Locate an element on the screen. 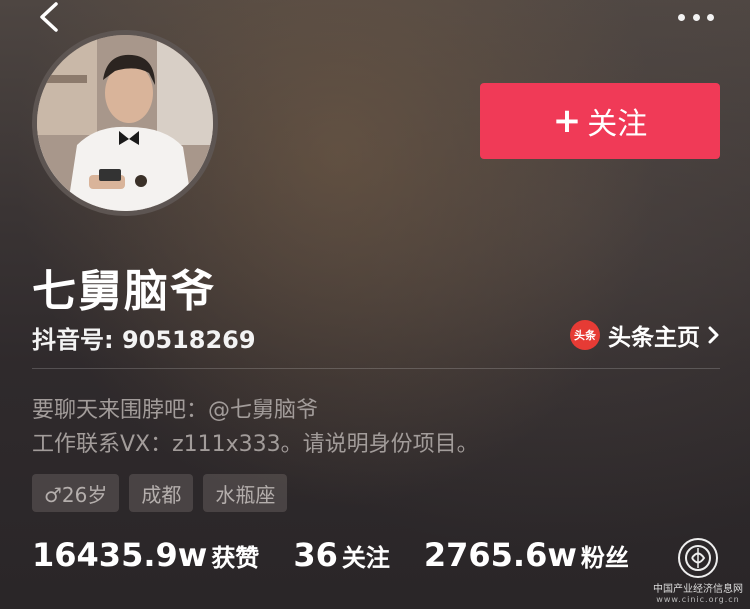 The width and height of the screenshot is (750, 609). stat-label: 粉丝 is located at coordinates (604, 558).